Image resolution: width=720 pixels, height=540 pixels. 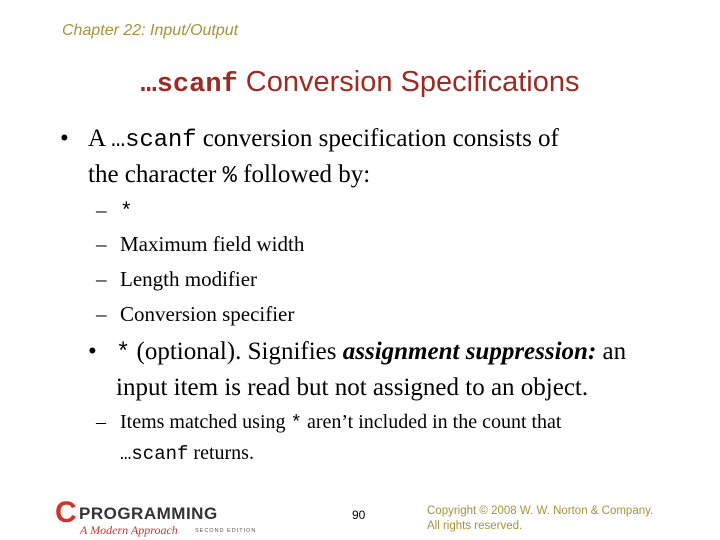 I want to click on text: (optional). Signifies, so click(x=236, y=351).